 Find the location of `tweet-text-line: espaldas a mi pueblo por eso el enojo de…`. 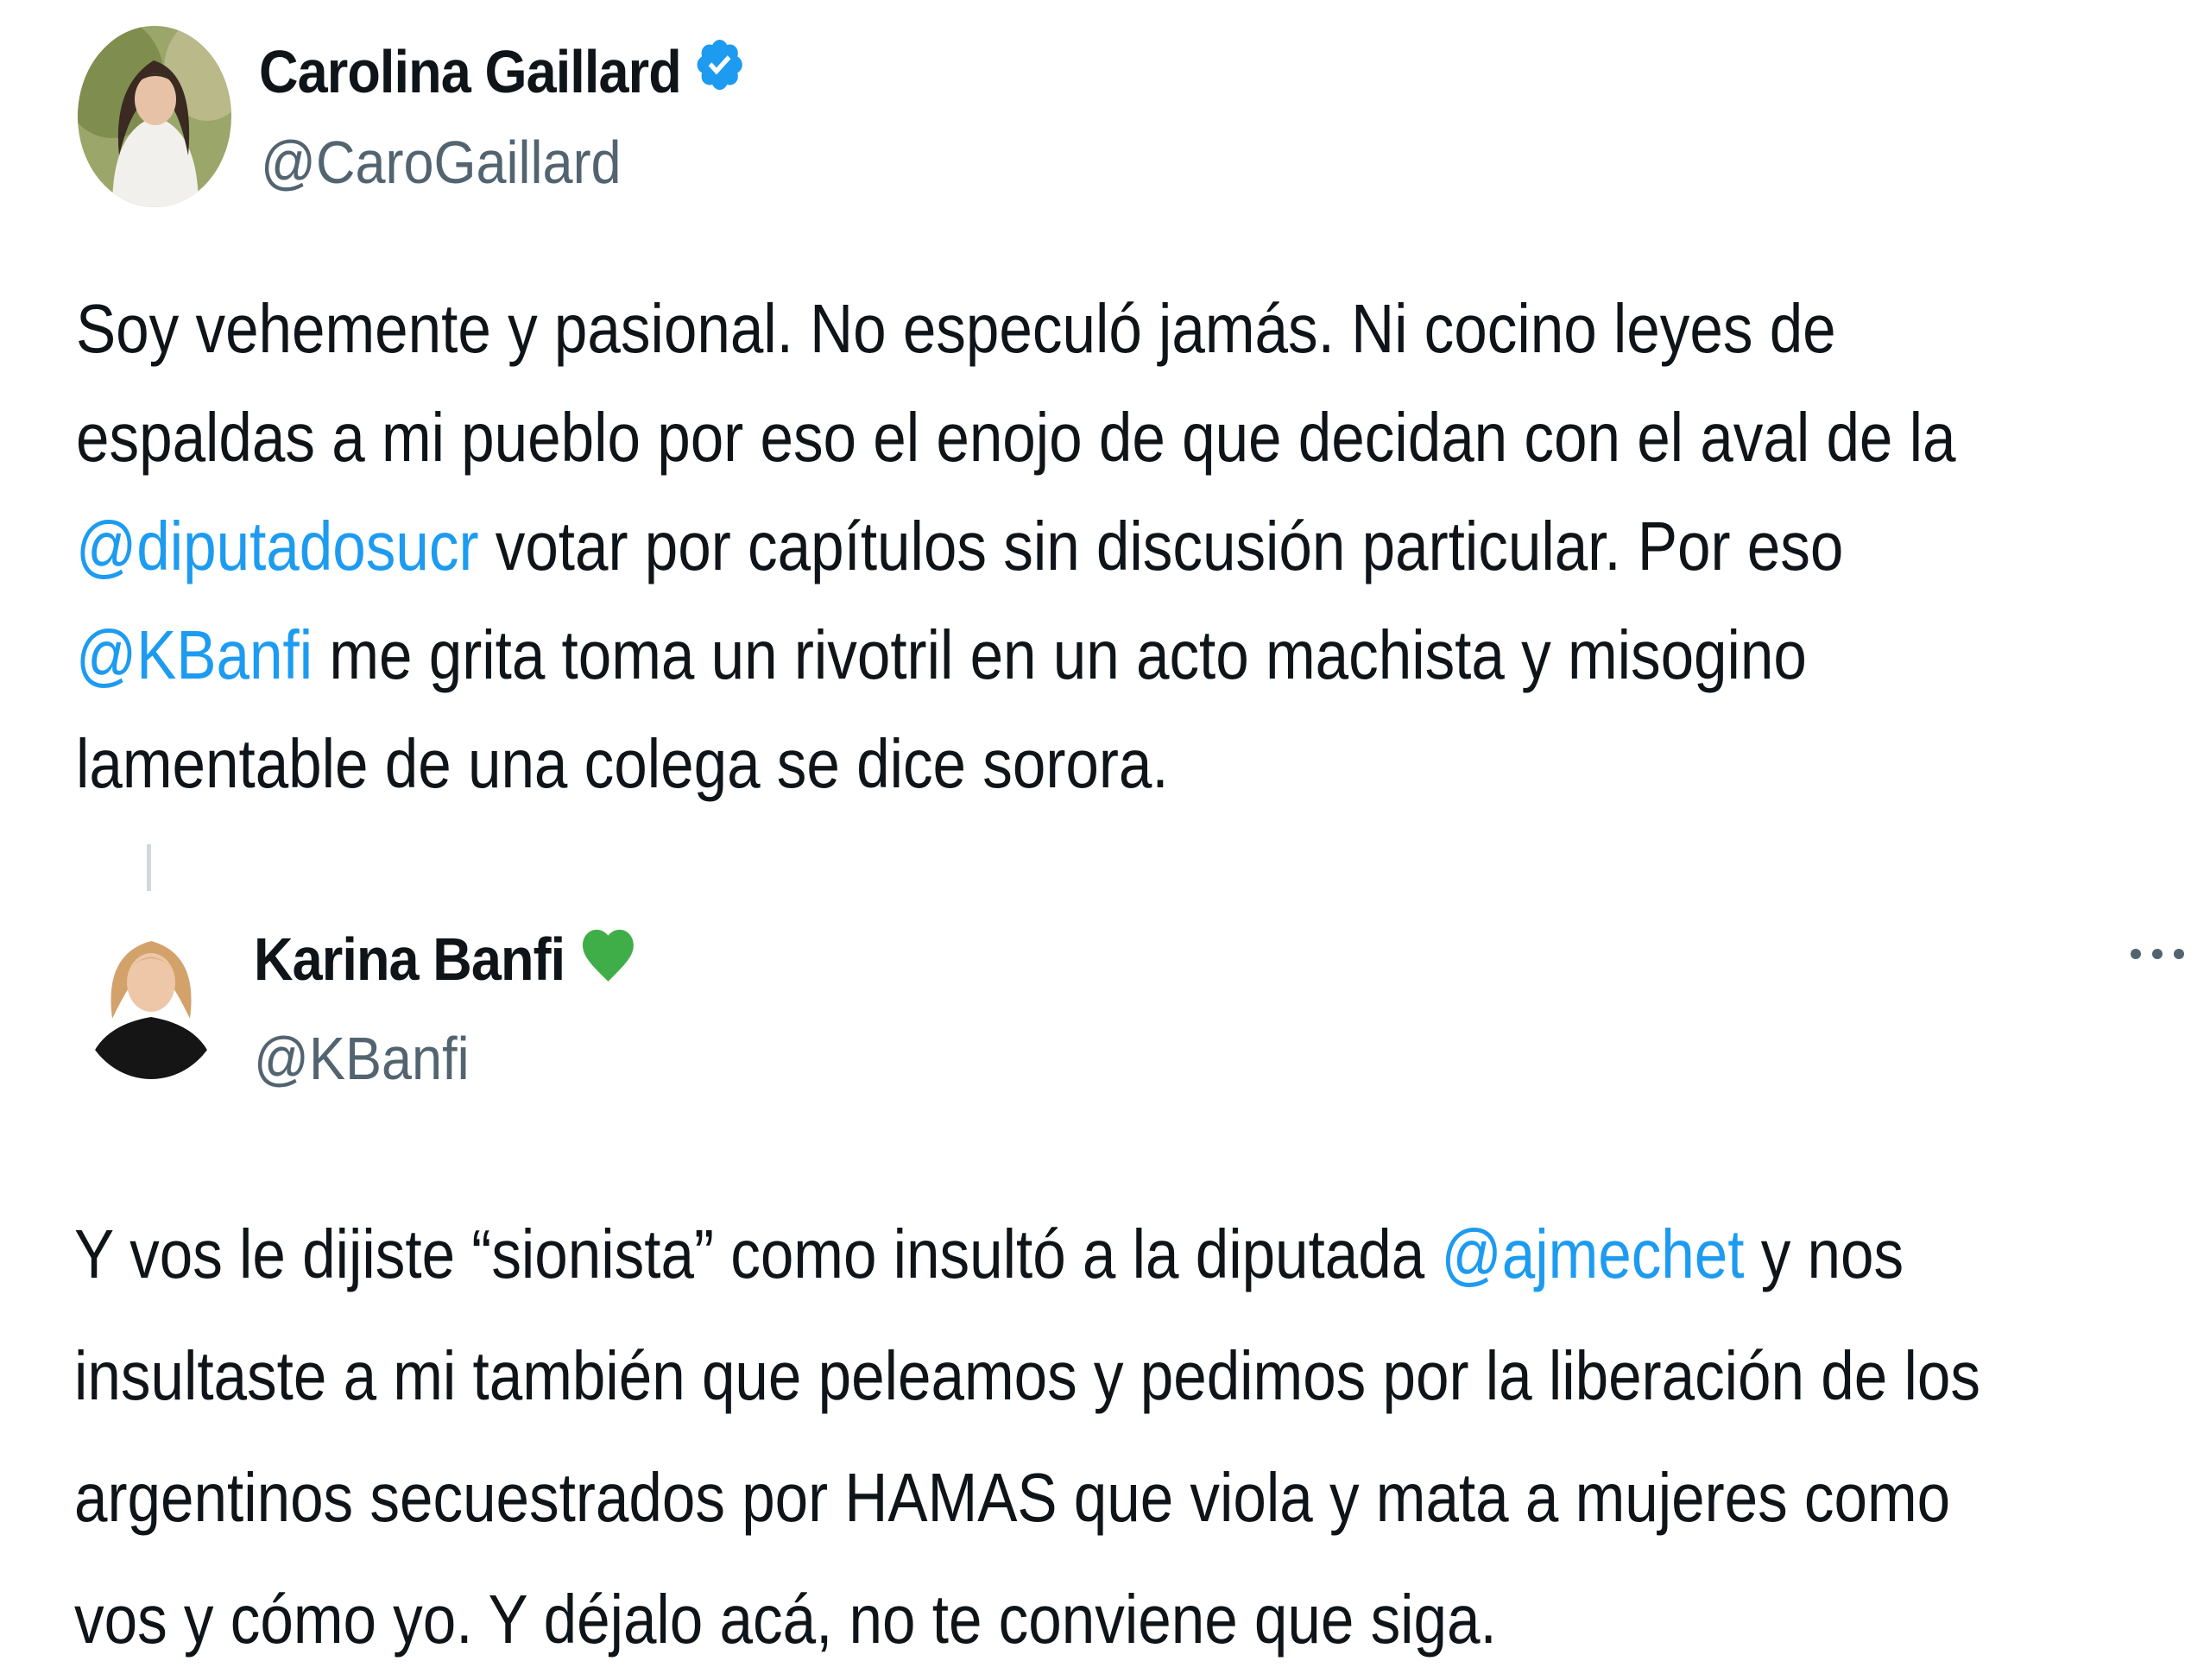

tweet-text-line: espaldas a mi pueblo por eso el enojo de… is located at coordinates (1016, 437).